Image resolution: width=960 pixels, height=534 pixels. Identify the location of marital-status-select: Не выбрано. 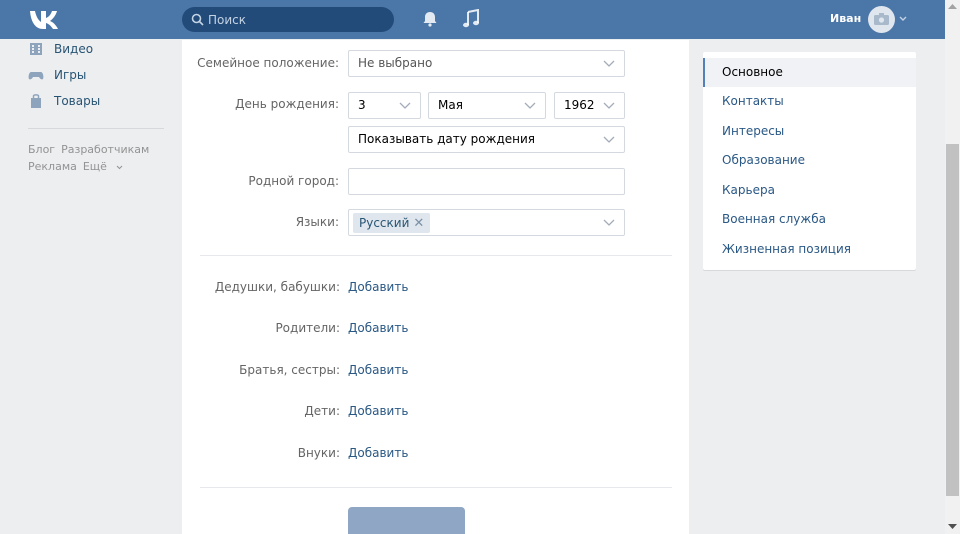
(486, 63).